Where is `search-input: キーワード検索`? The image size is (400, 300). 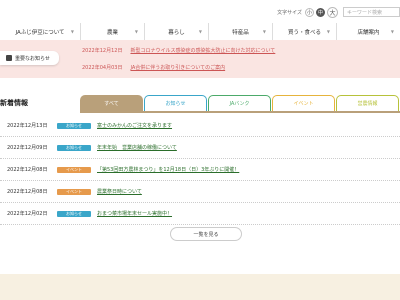 search-input: キーワード検索 is located at coordinates (371, 12).